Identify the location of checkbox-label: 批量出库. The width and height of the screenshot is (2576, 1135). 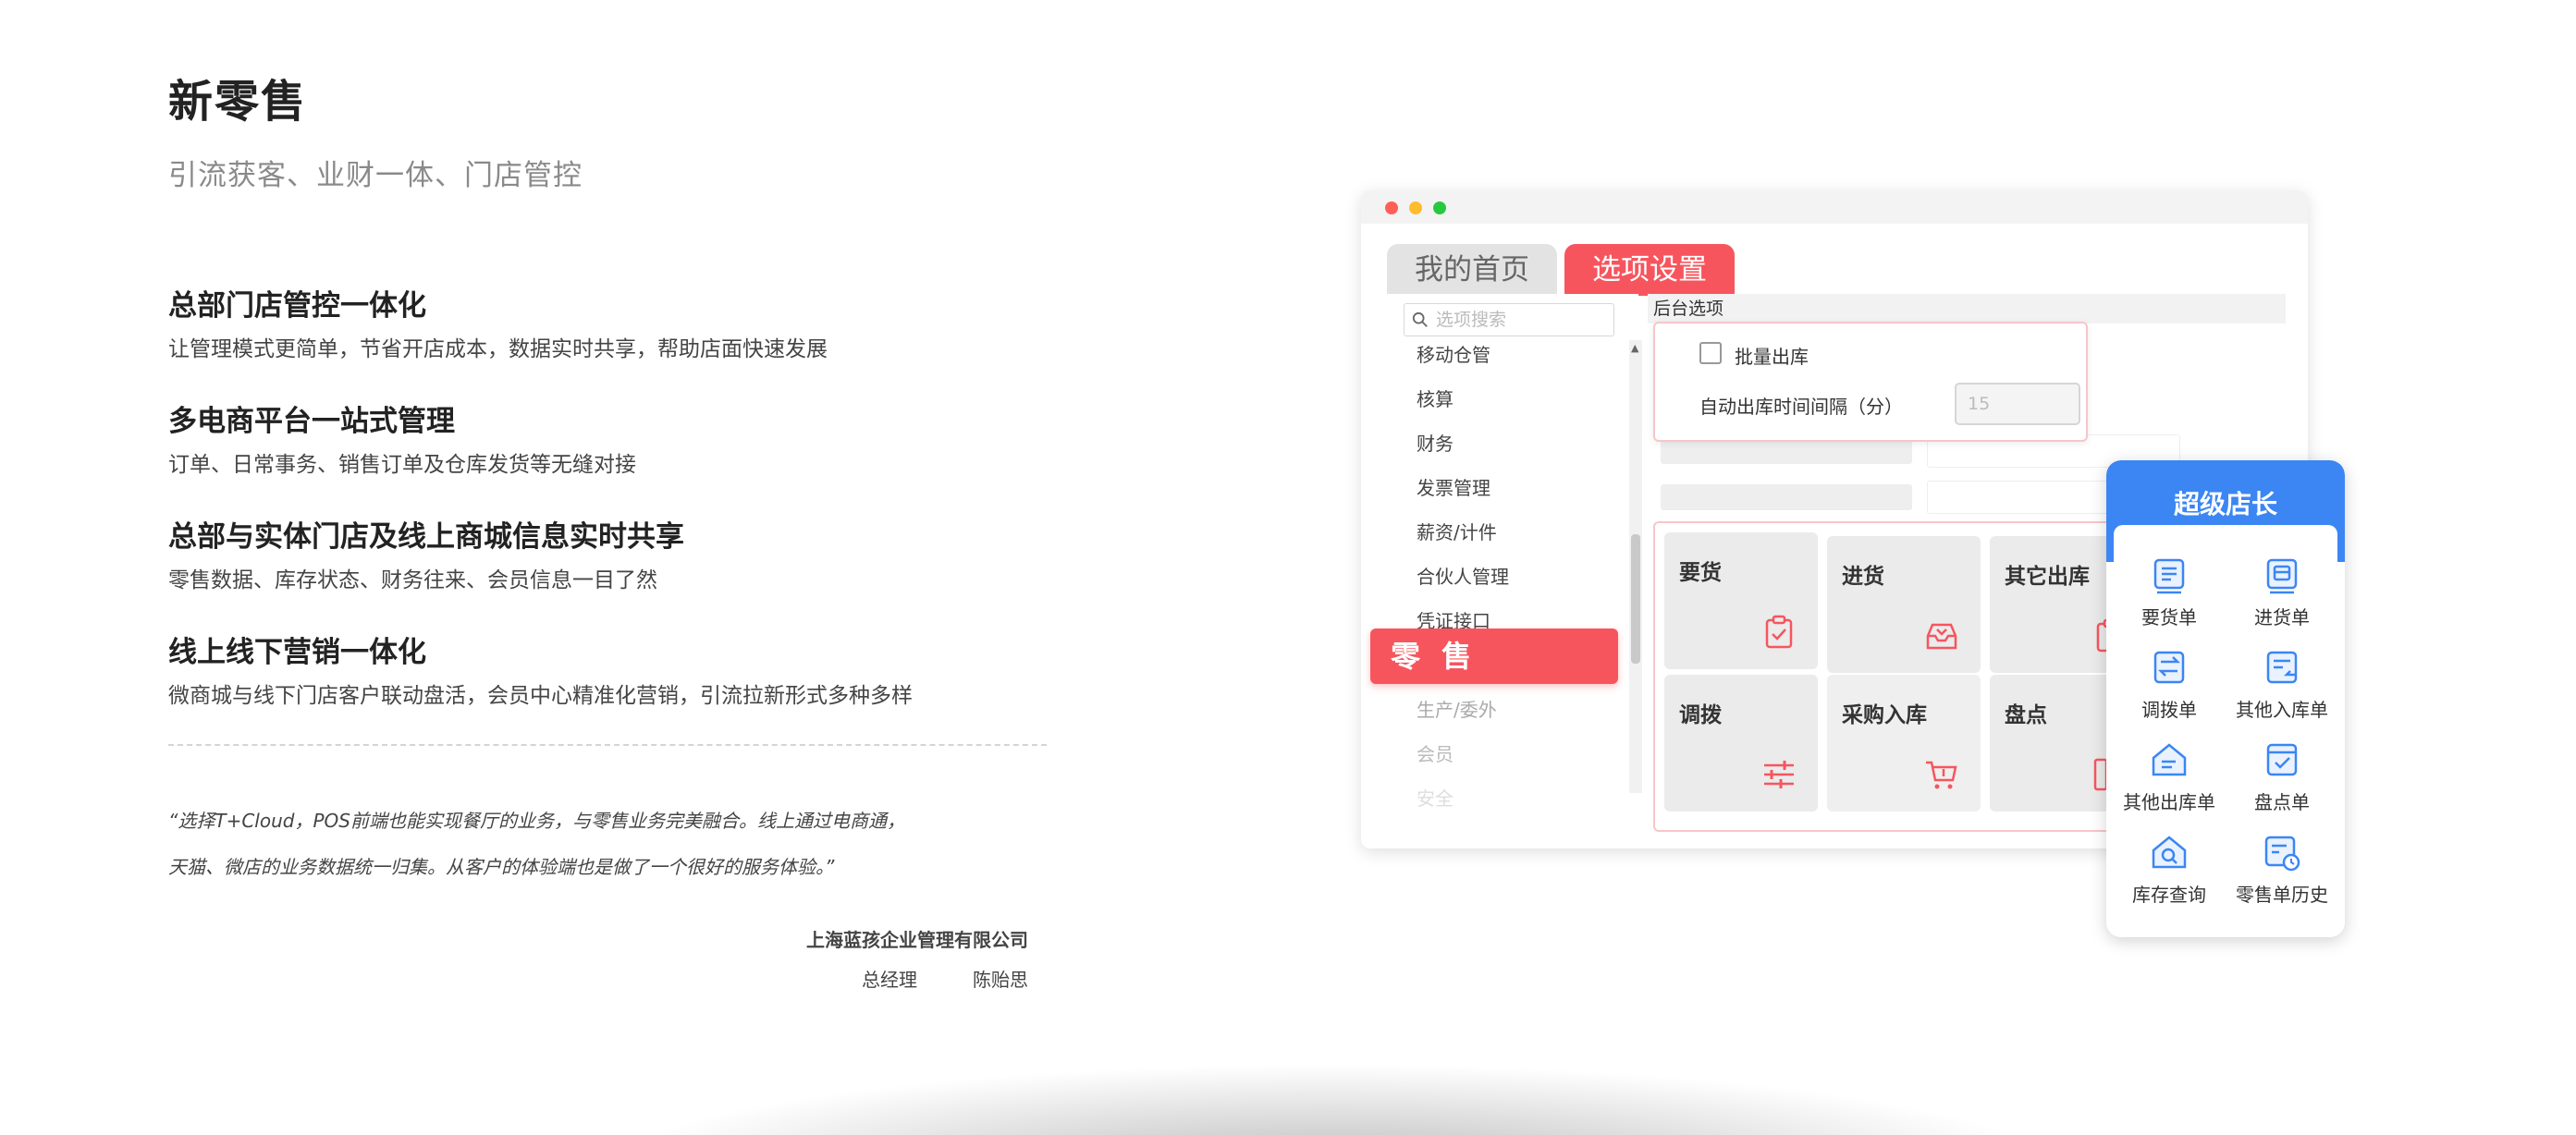
(1772, 357).